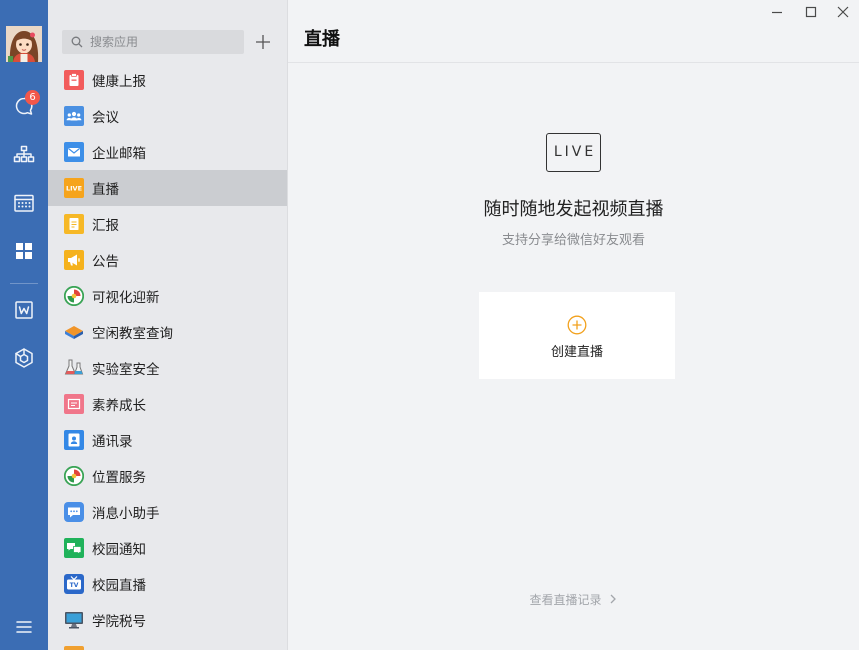 This screenshot has width=859, height=650. I want to click on app-item-mail: 企业邮箱, so click(167, 152).